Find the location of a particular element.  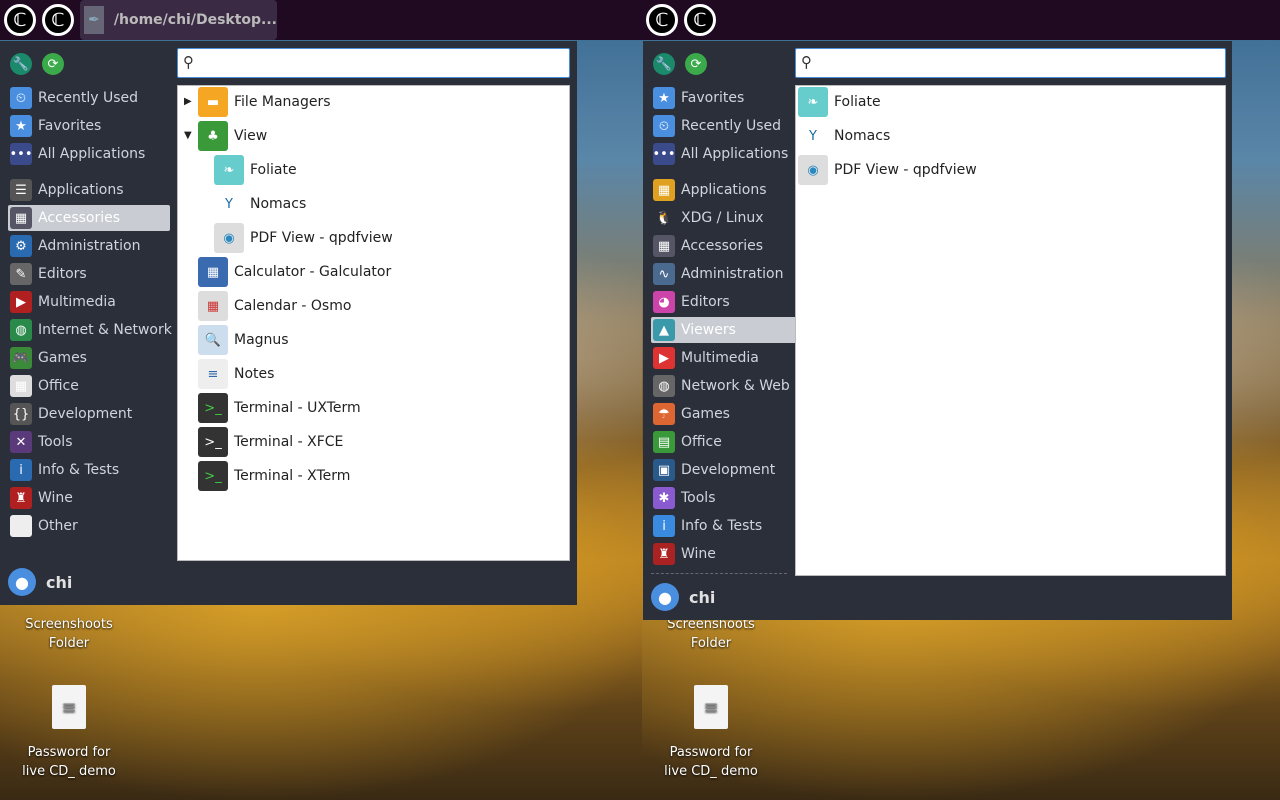

sidebar-item-games: 🎮 Games is located at coordinates (89, 358).